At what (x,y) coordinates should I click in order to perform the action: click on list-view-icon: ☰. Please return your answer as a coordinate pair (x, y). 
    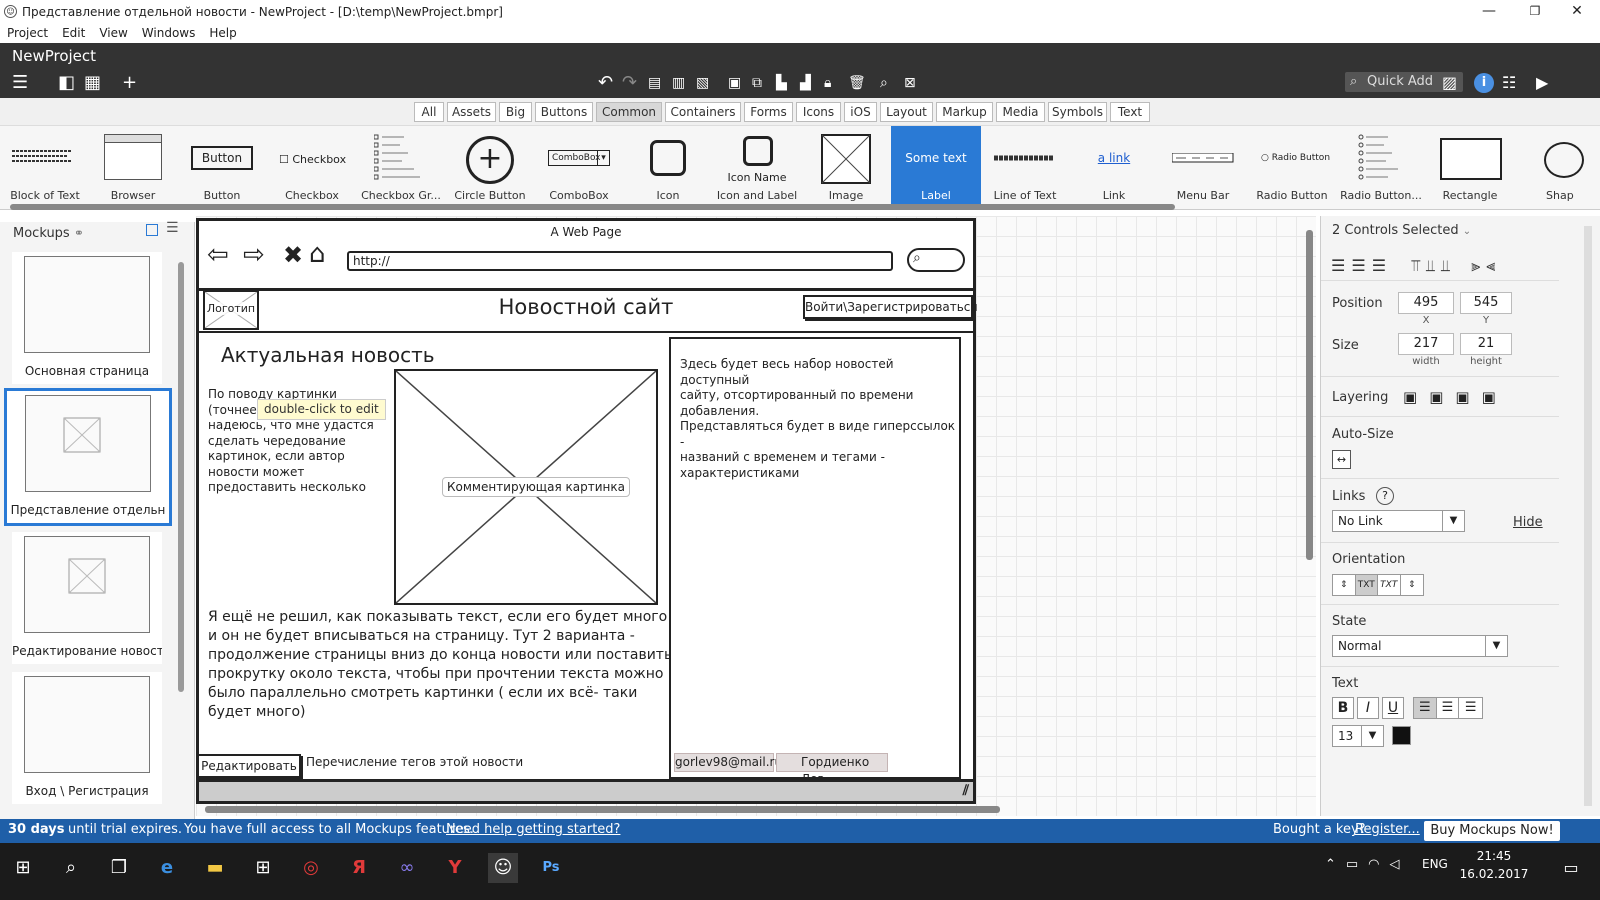
    Looking at the image, I should click on (172, 228).